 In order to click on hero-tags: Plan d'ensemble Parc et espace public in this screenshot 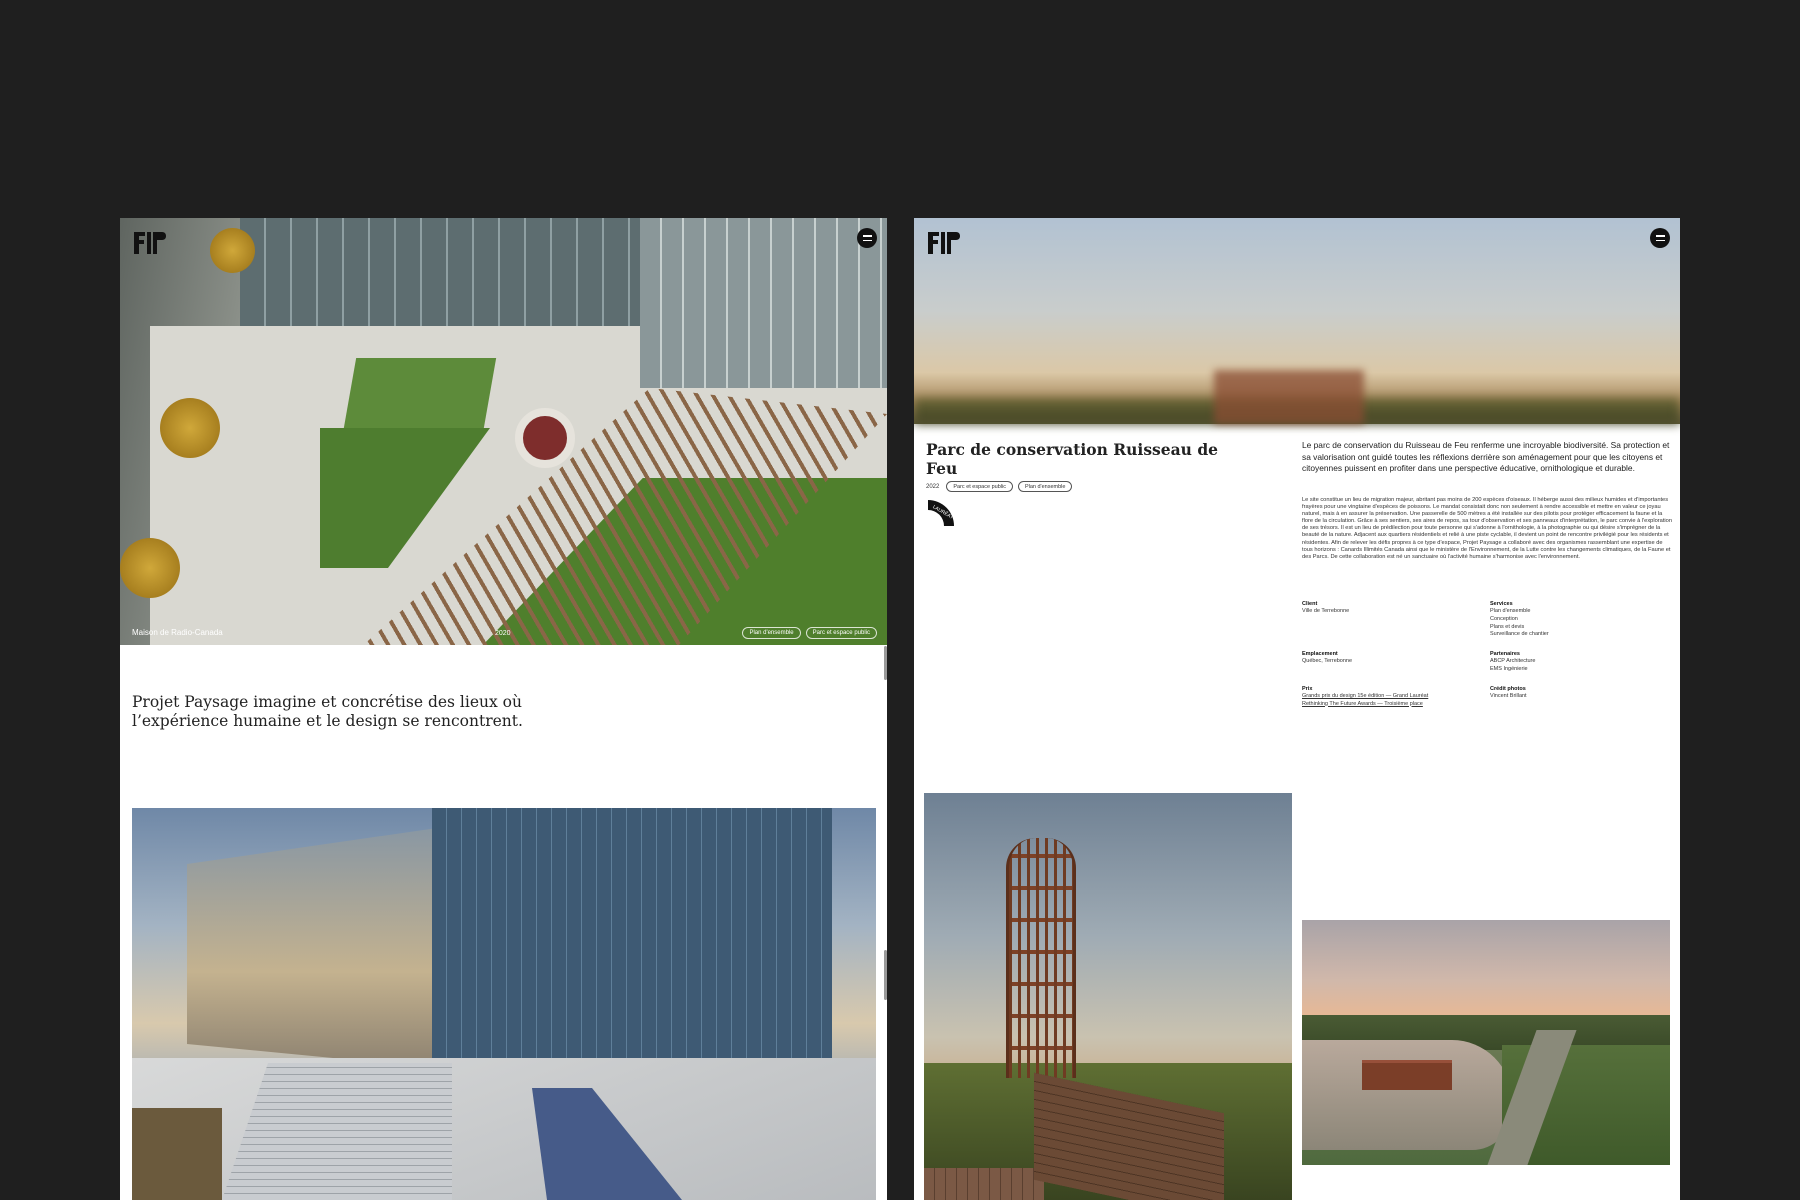, I will do `click(809, 633)`.